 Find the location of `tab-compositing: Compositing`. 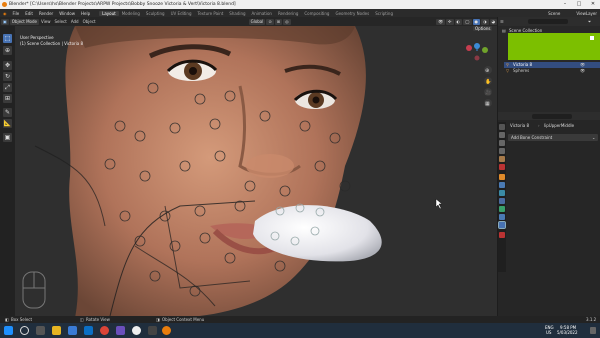

tab-compositing: Compositing is located at coordinates (316, 13).